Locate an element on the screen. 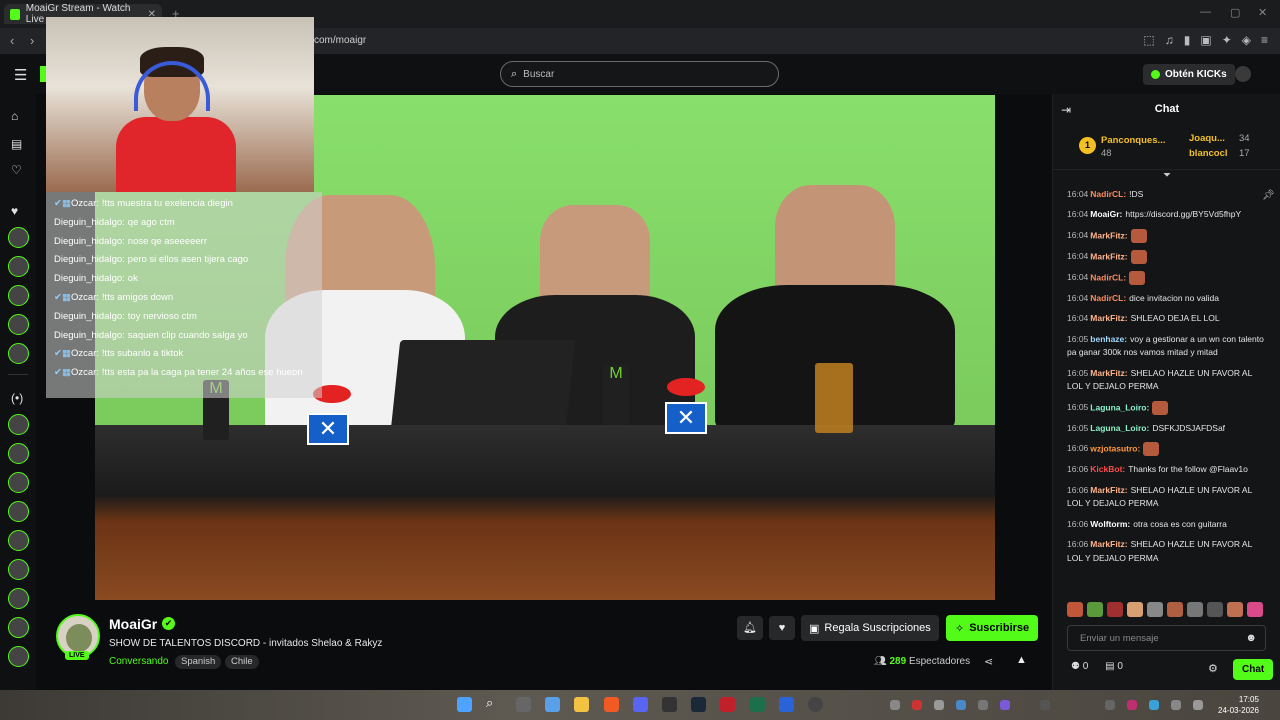 The width and height of the screenshot is (1280, 720). tag-country: Chile is located at coordinates (242, 662).